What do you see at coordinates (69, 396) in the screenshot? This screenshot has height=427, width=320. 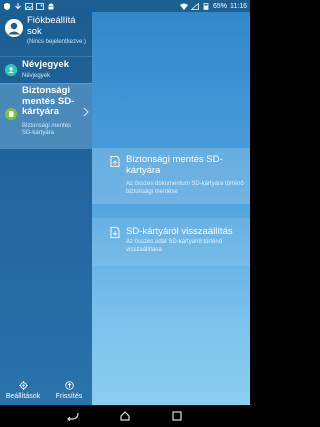 I see `refresh-label: Frissítés` at bounding box center [69, 396].